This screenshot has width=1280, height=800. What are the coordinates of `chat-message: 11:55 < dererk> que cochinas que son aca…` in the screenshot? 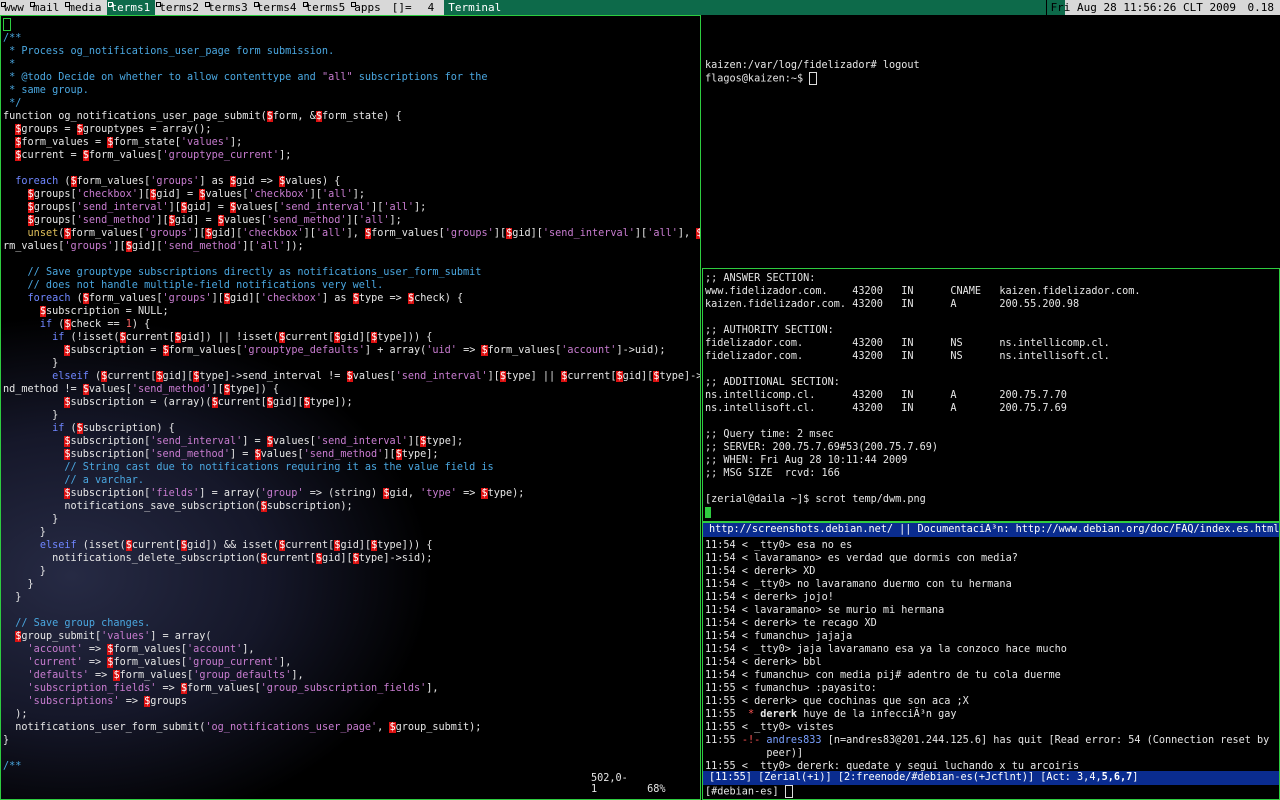 It's located at (837, 701).